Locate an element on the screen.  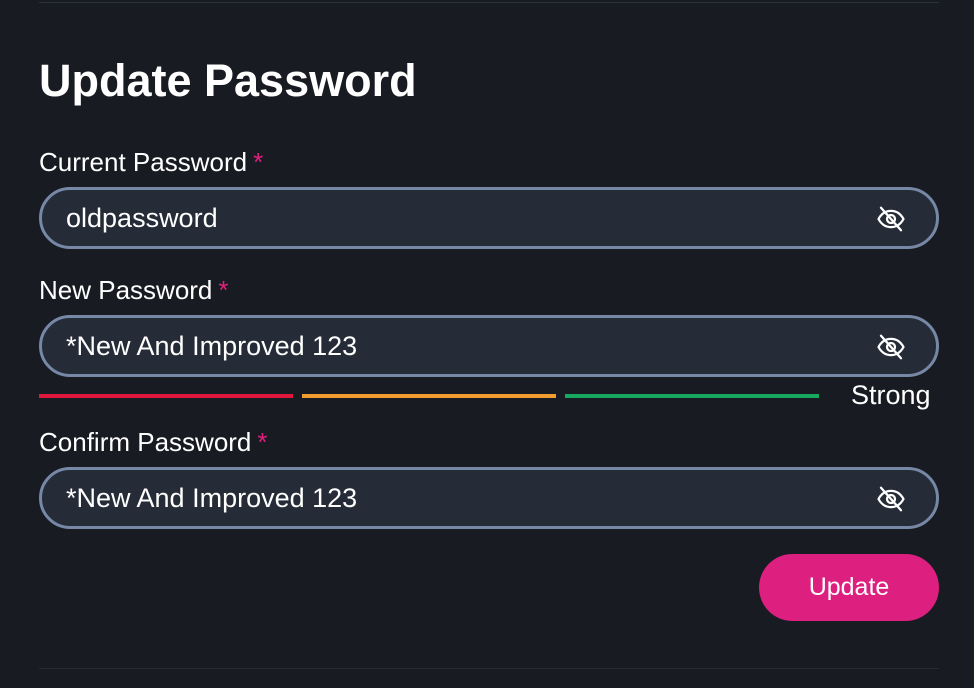
page-title: Update Password is located at coordinates (228, 80).